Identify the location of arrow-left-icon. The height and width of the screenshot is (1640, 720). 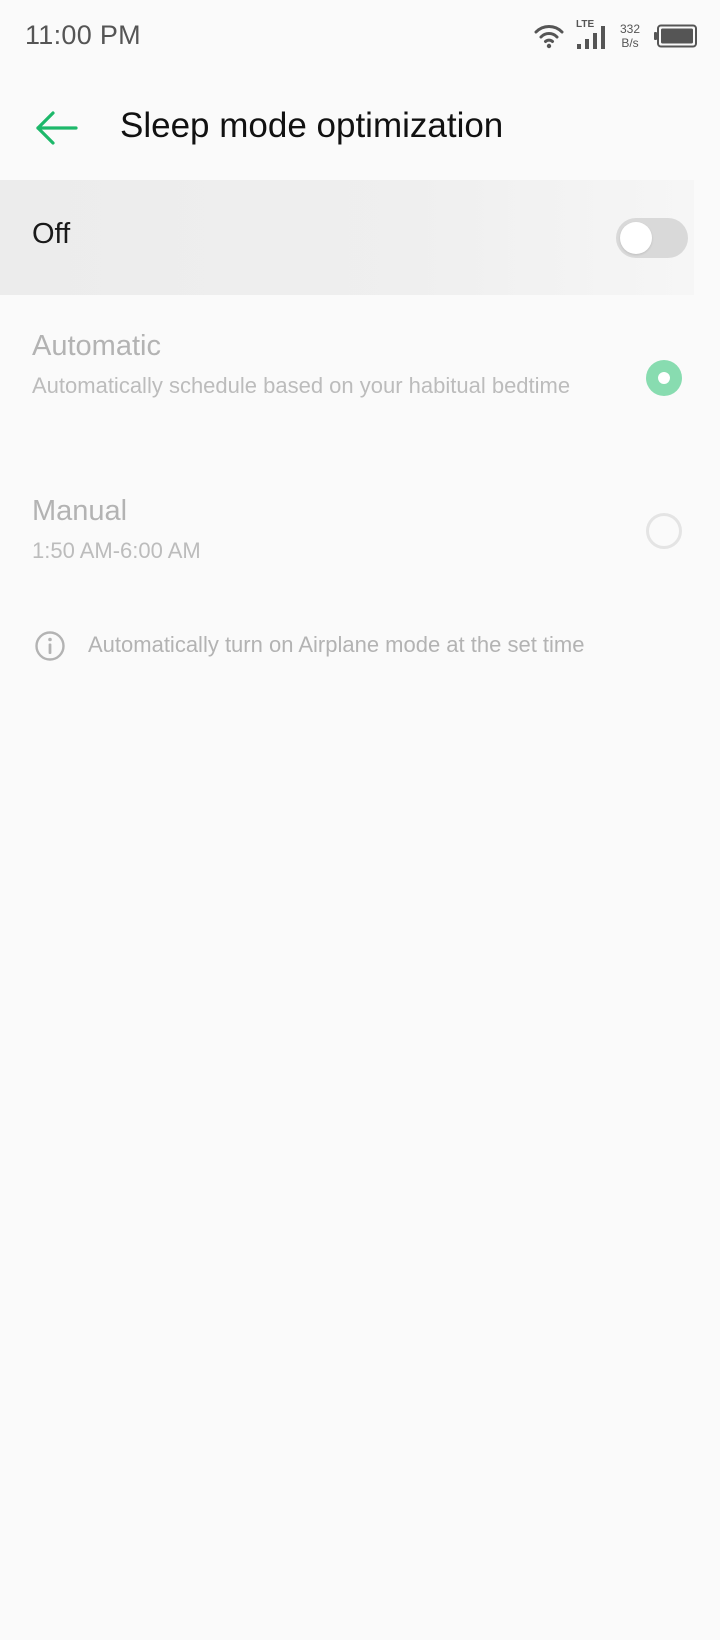
(56, 128).